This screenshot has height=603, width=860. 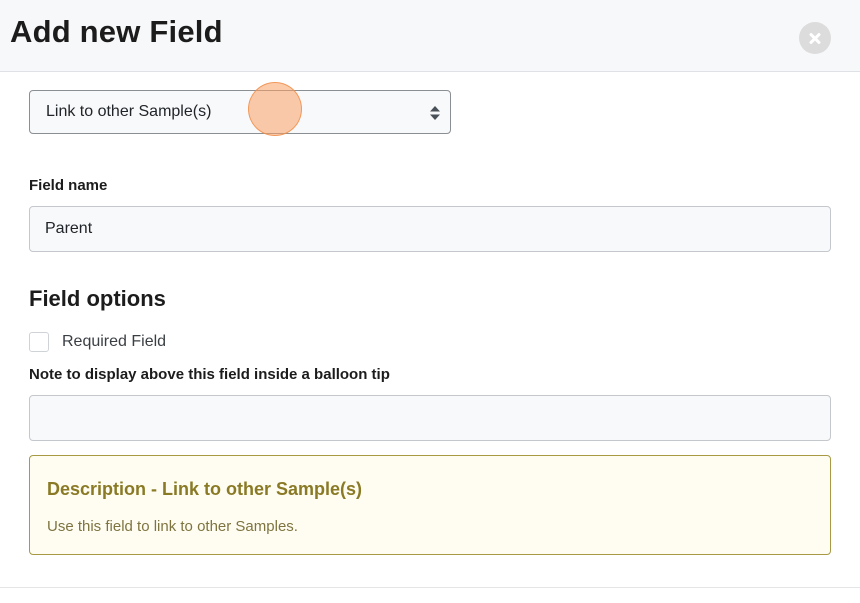 I want to click on sort-arrows-icon, so click(x=435, y=113).